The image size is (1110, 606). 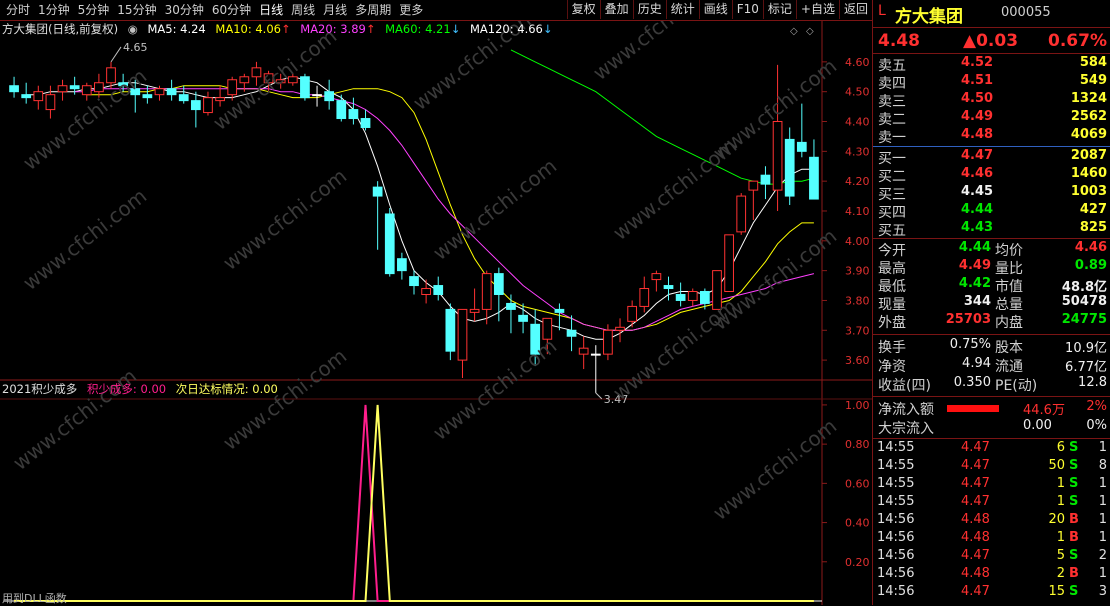 What do you see at coordinates (977, 116) in the screenshot?
I see `ask-price: 4.49` at bounding box center [977, 116].